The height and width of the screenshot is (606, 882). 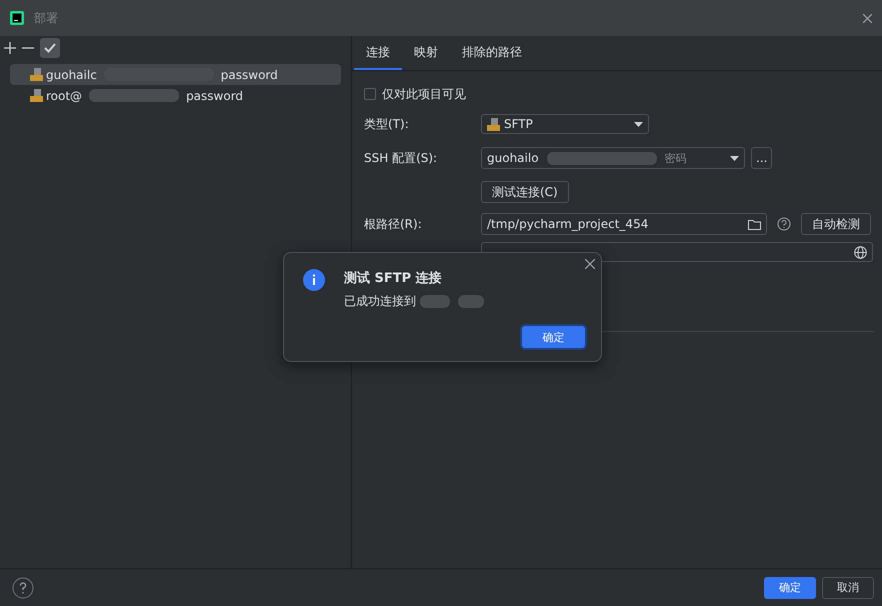 I want to click on field-label: SSH 配置(S):, so click(x=401, y=158).